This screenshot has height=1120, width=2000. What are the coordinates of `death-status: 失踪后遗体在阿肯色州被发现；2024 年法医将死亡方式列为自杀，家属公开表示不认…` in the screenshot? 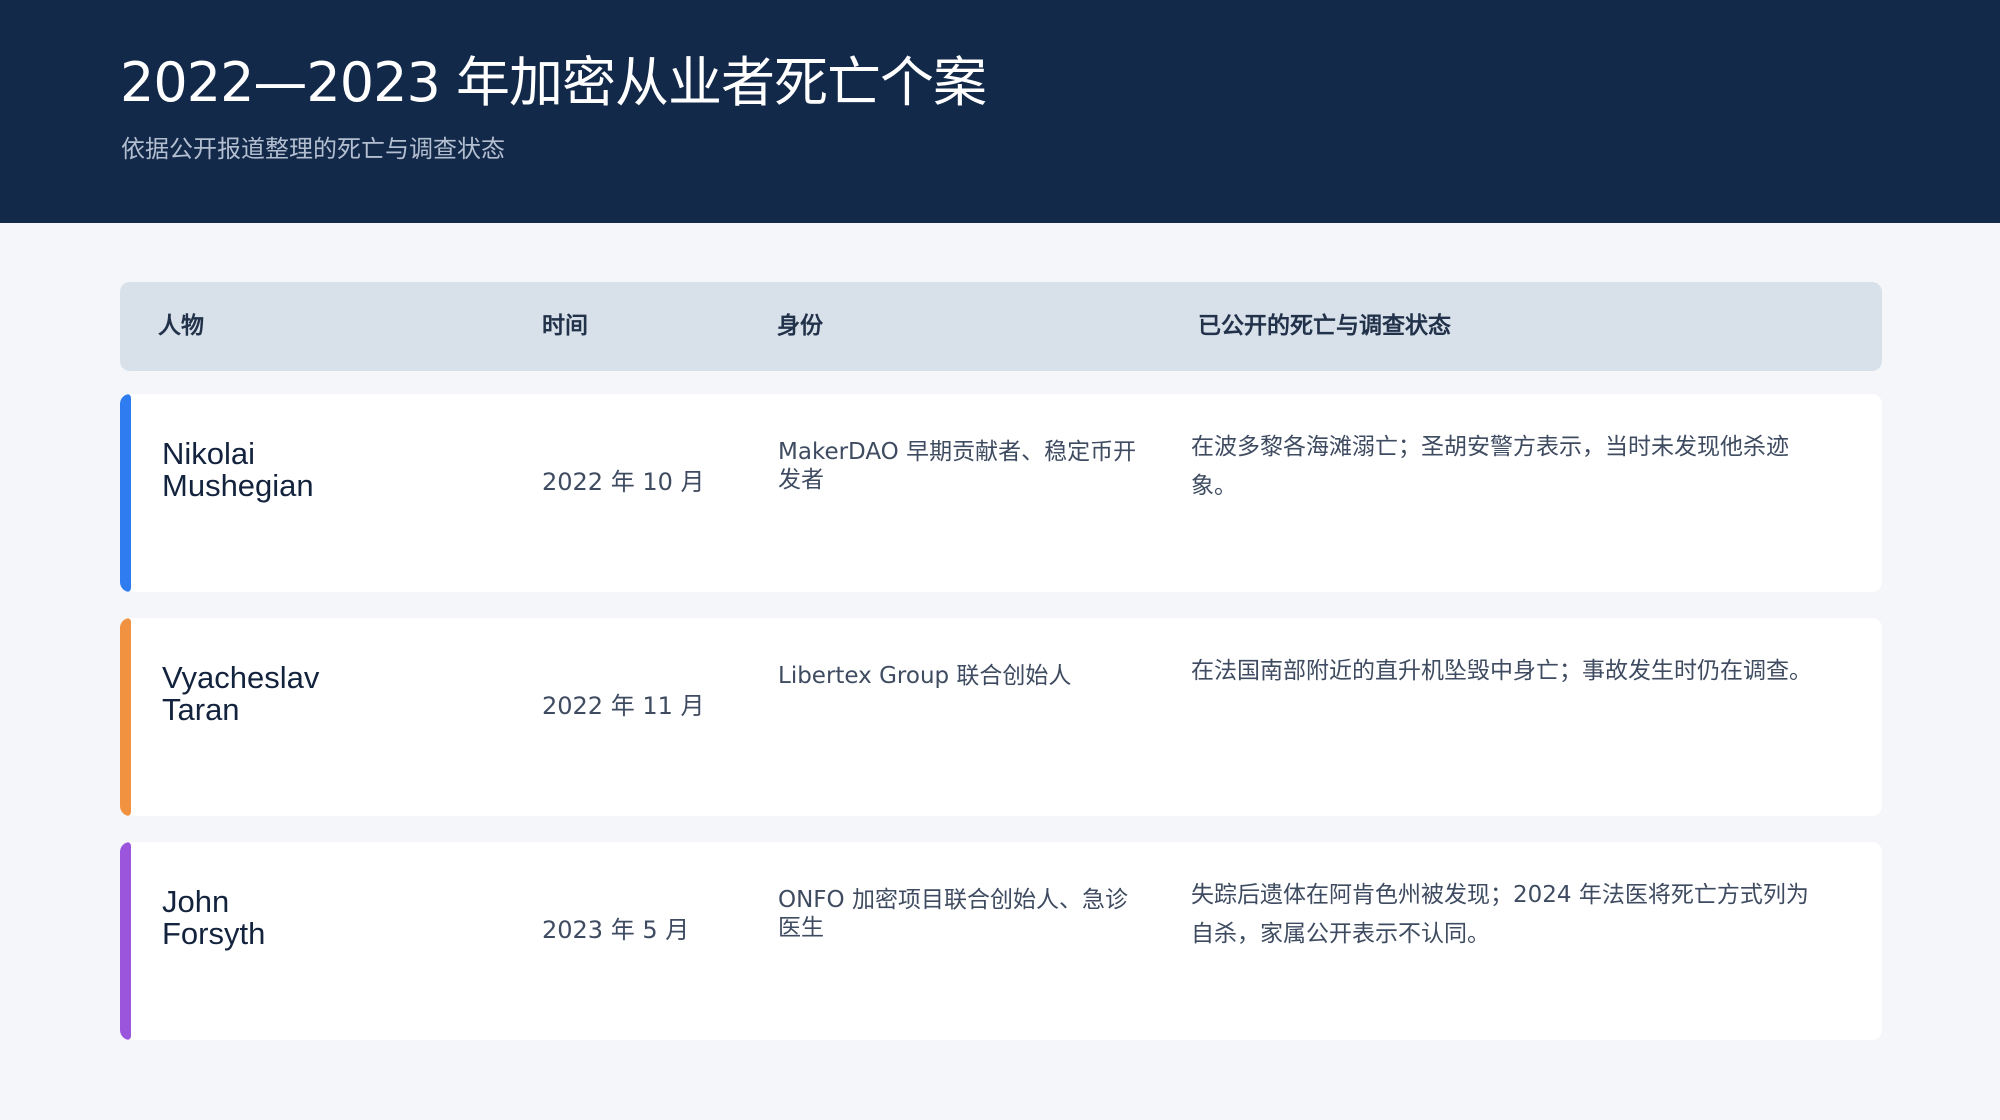 It's located at (1500, 914).